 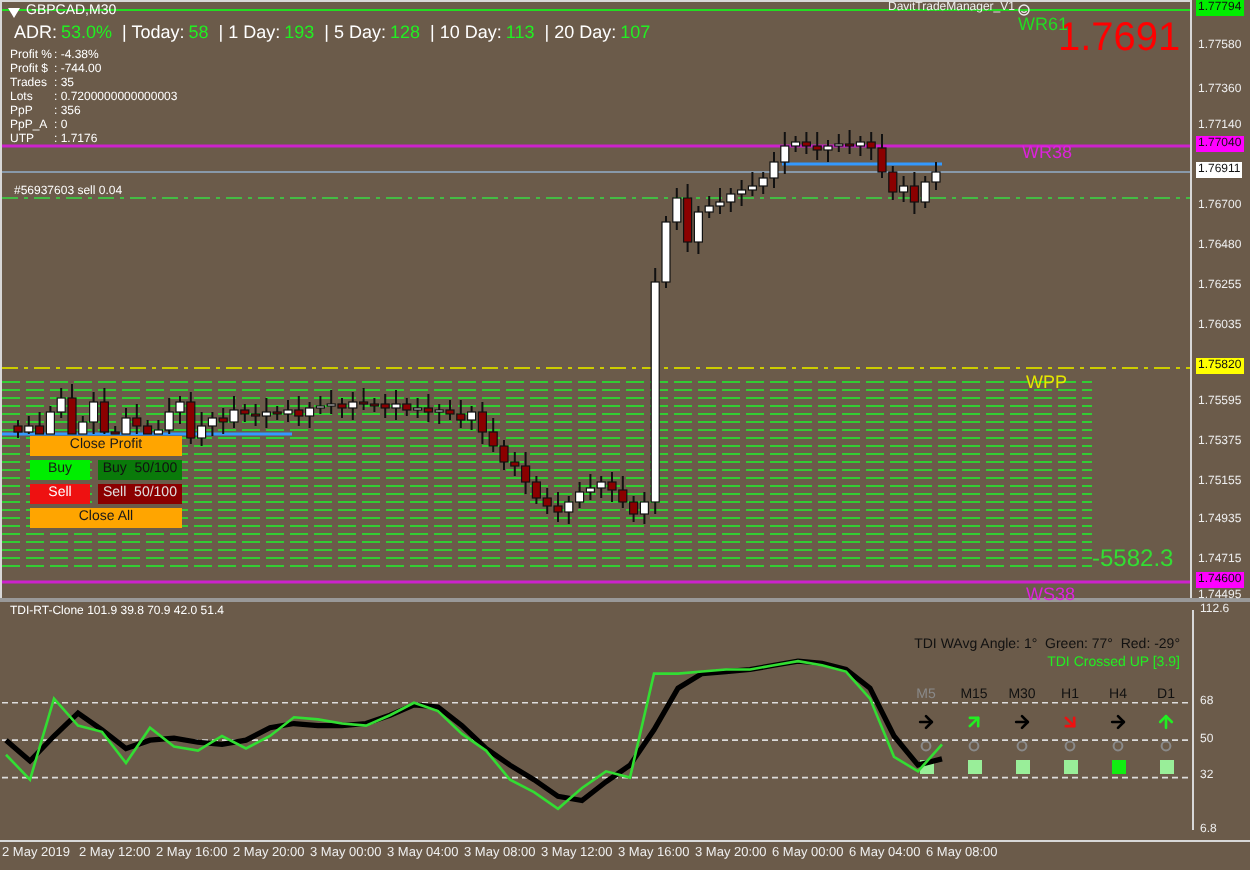 What do you see at coordinates (153, 33) in the screenshot?
I see `adr-label: | Today:` at bounding box center [153, 33].